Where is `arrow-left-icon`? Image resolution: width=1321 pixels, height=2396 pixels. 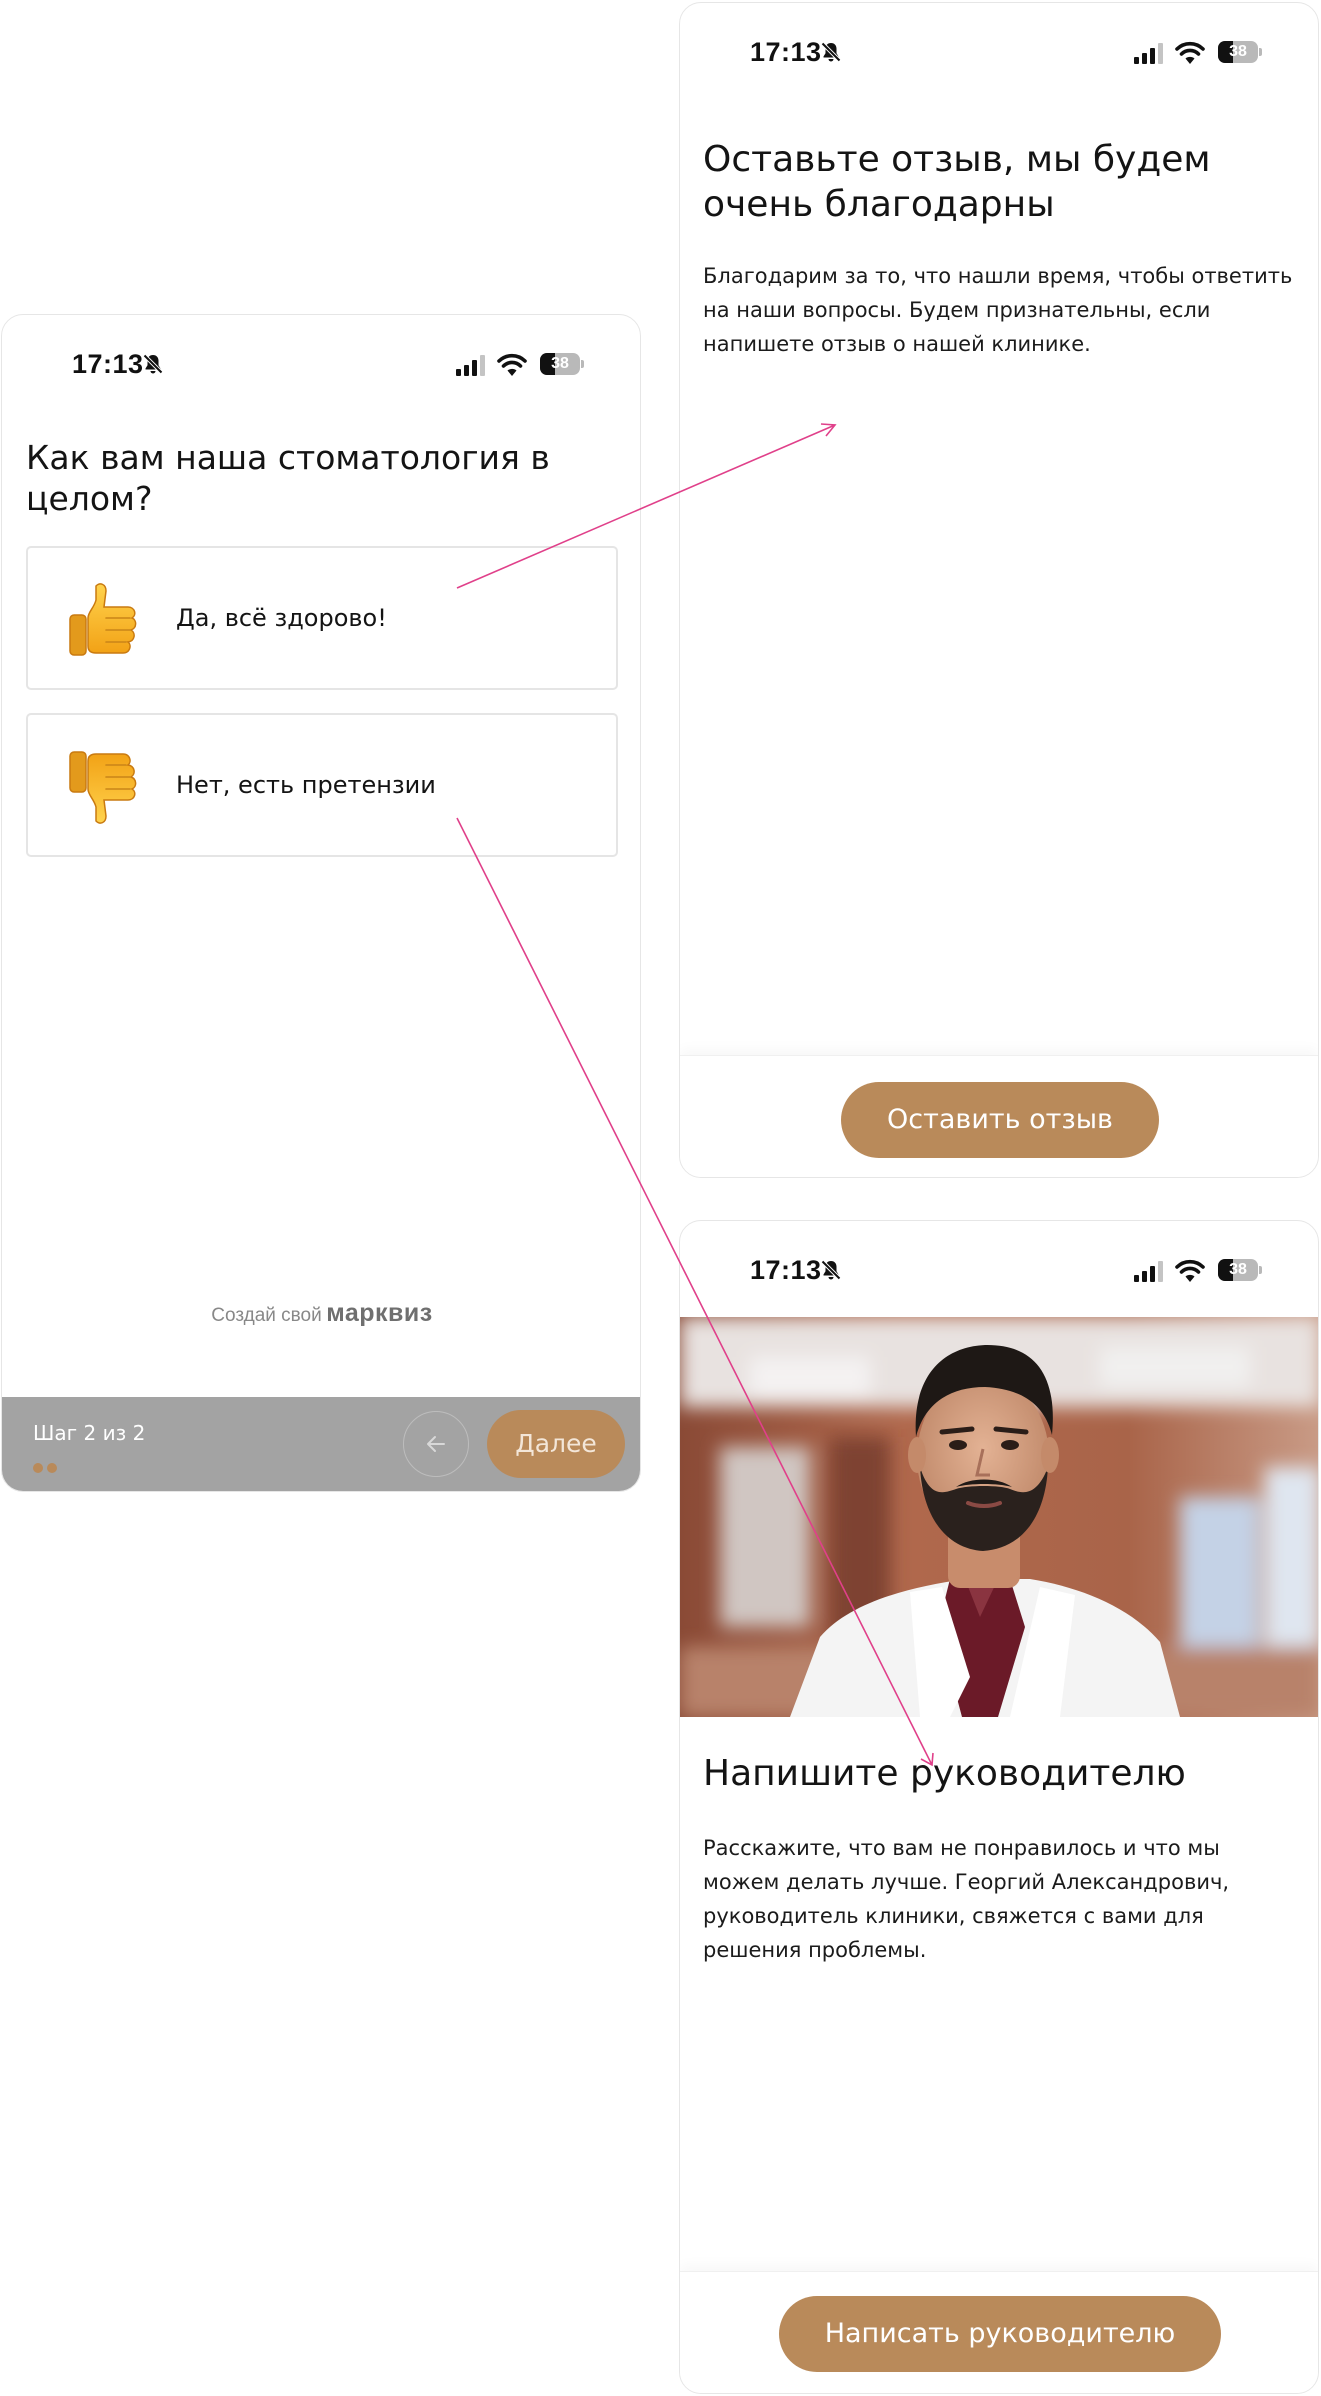
arrow-left-icon is located at coordinates (436, 1444).